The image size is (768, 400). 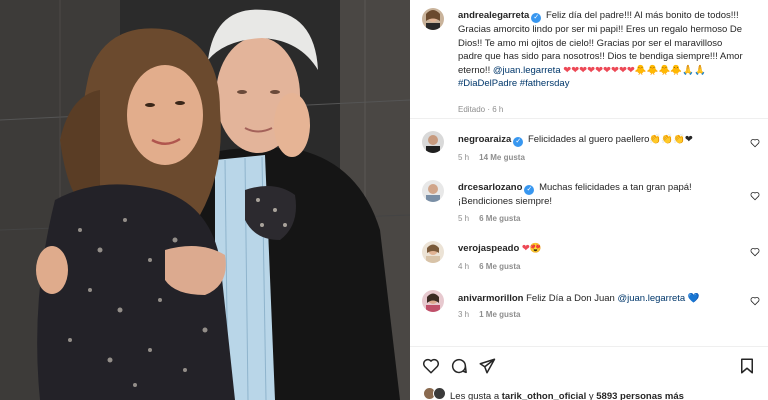 What do you see at coordinates (475, 395) in the screenshot?
I see `likes-prefix: Les gusta a` at bounding box center [475, 395].